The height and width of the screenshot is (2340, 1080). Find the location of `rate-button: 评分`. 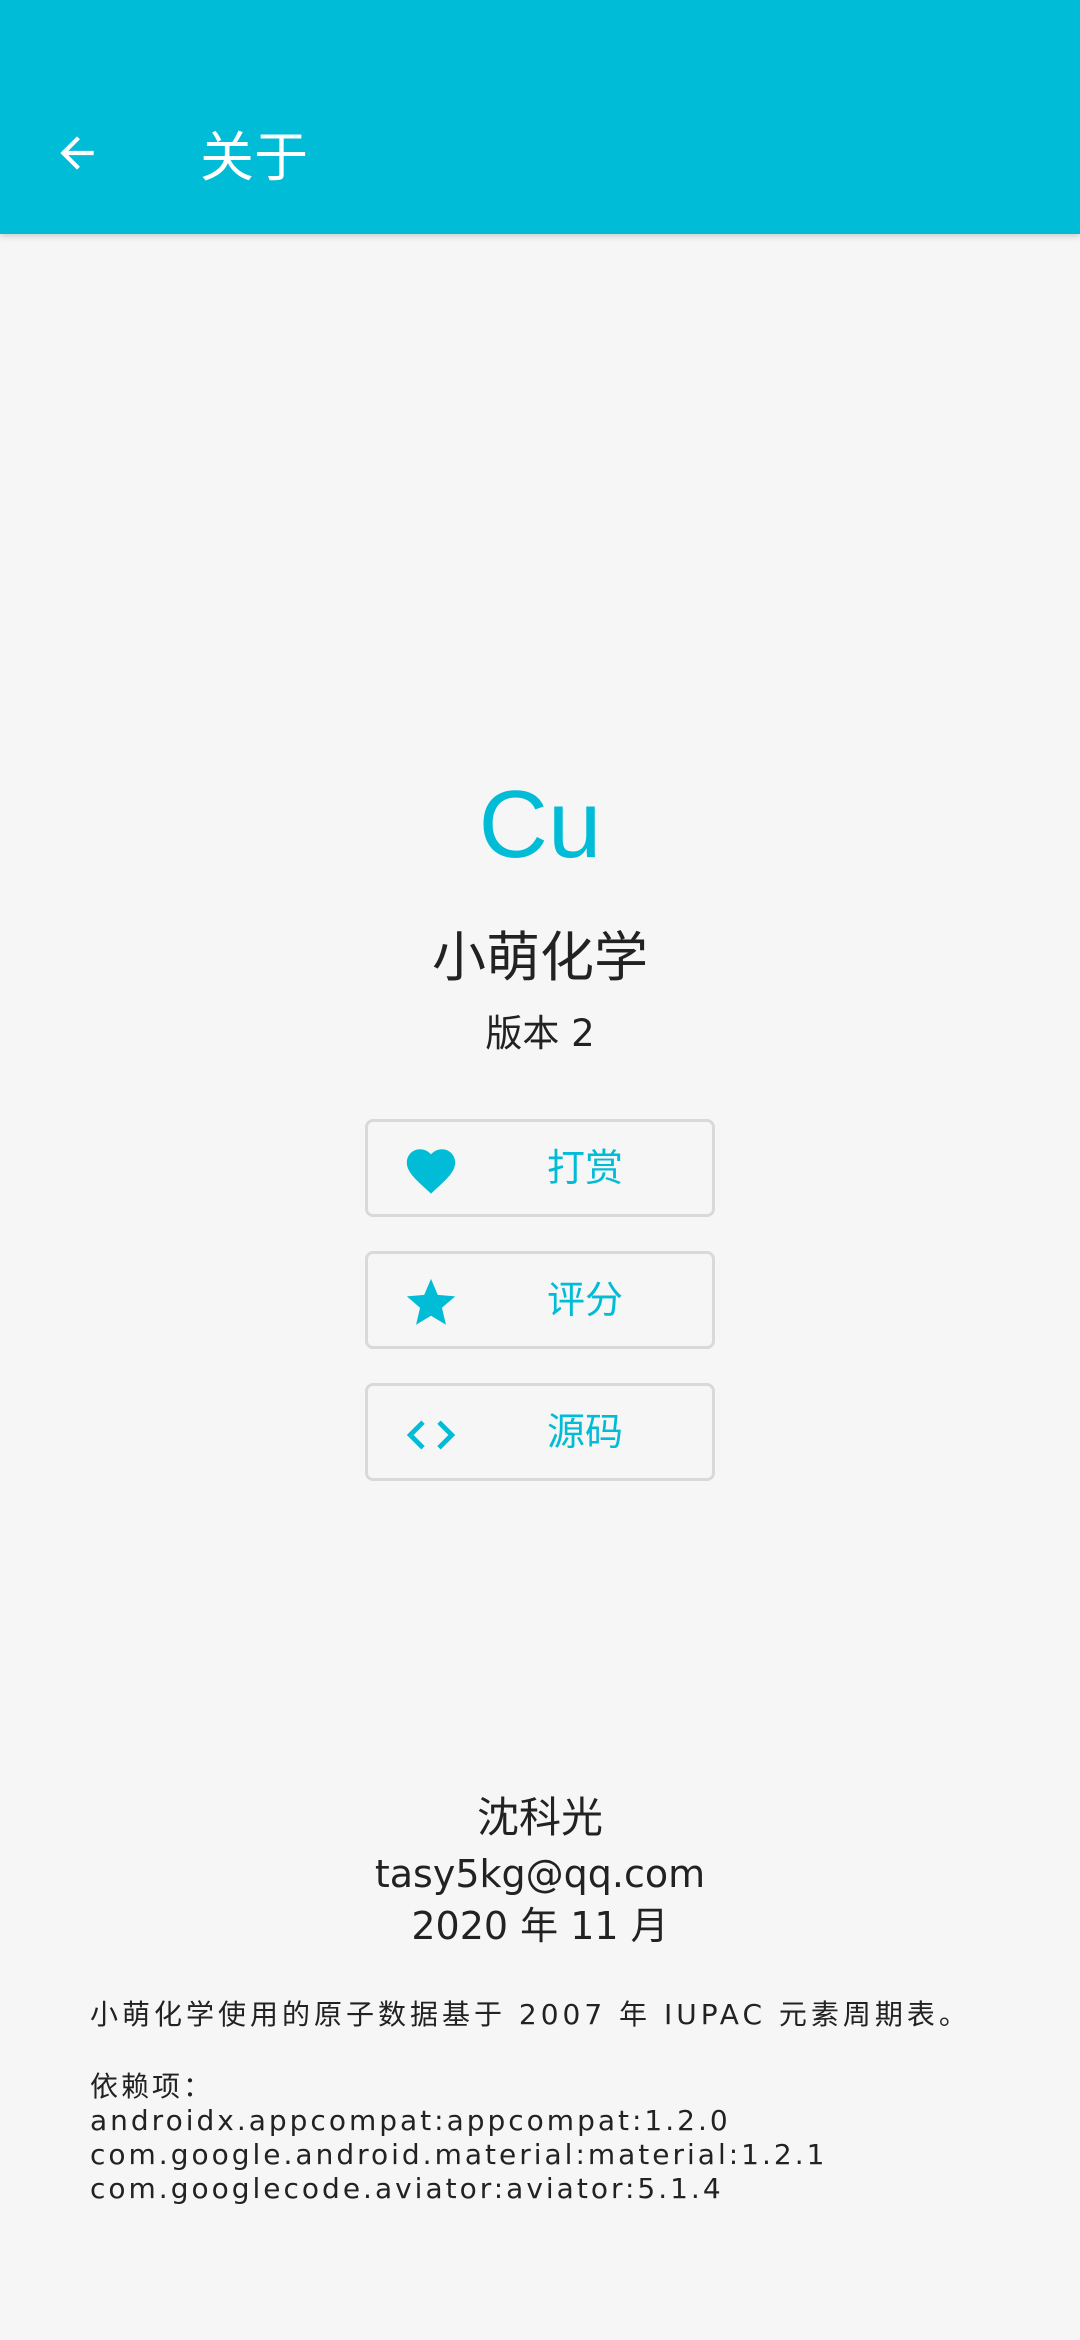

rate-button: 评分 is located at coordinates (540, 1300).